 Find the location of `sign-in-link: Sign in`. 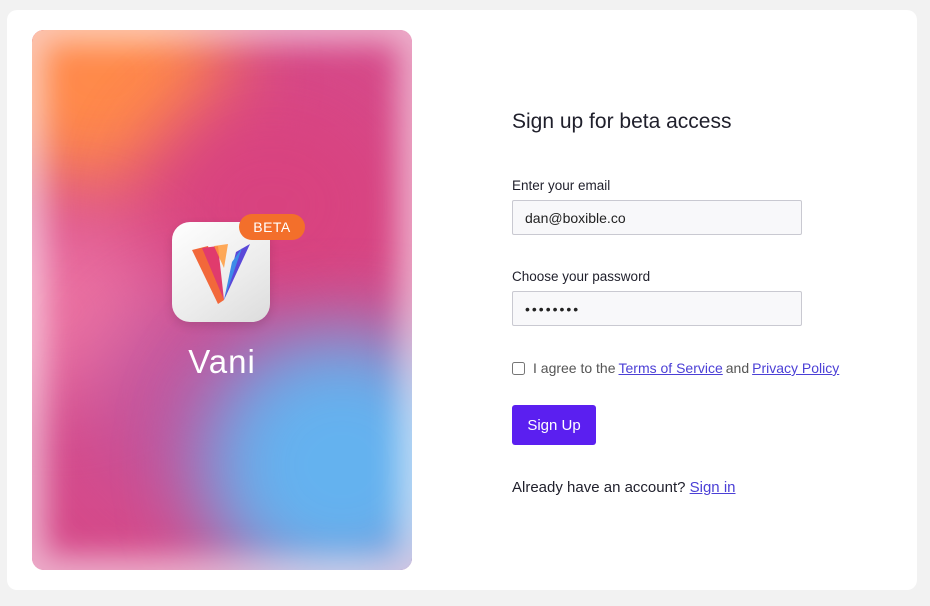

sign-in-link: Sign in is located at coordinates (713, 487).